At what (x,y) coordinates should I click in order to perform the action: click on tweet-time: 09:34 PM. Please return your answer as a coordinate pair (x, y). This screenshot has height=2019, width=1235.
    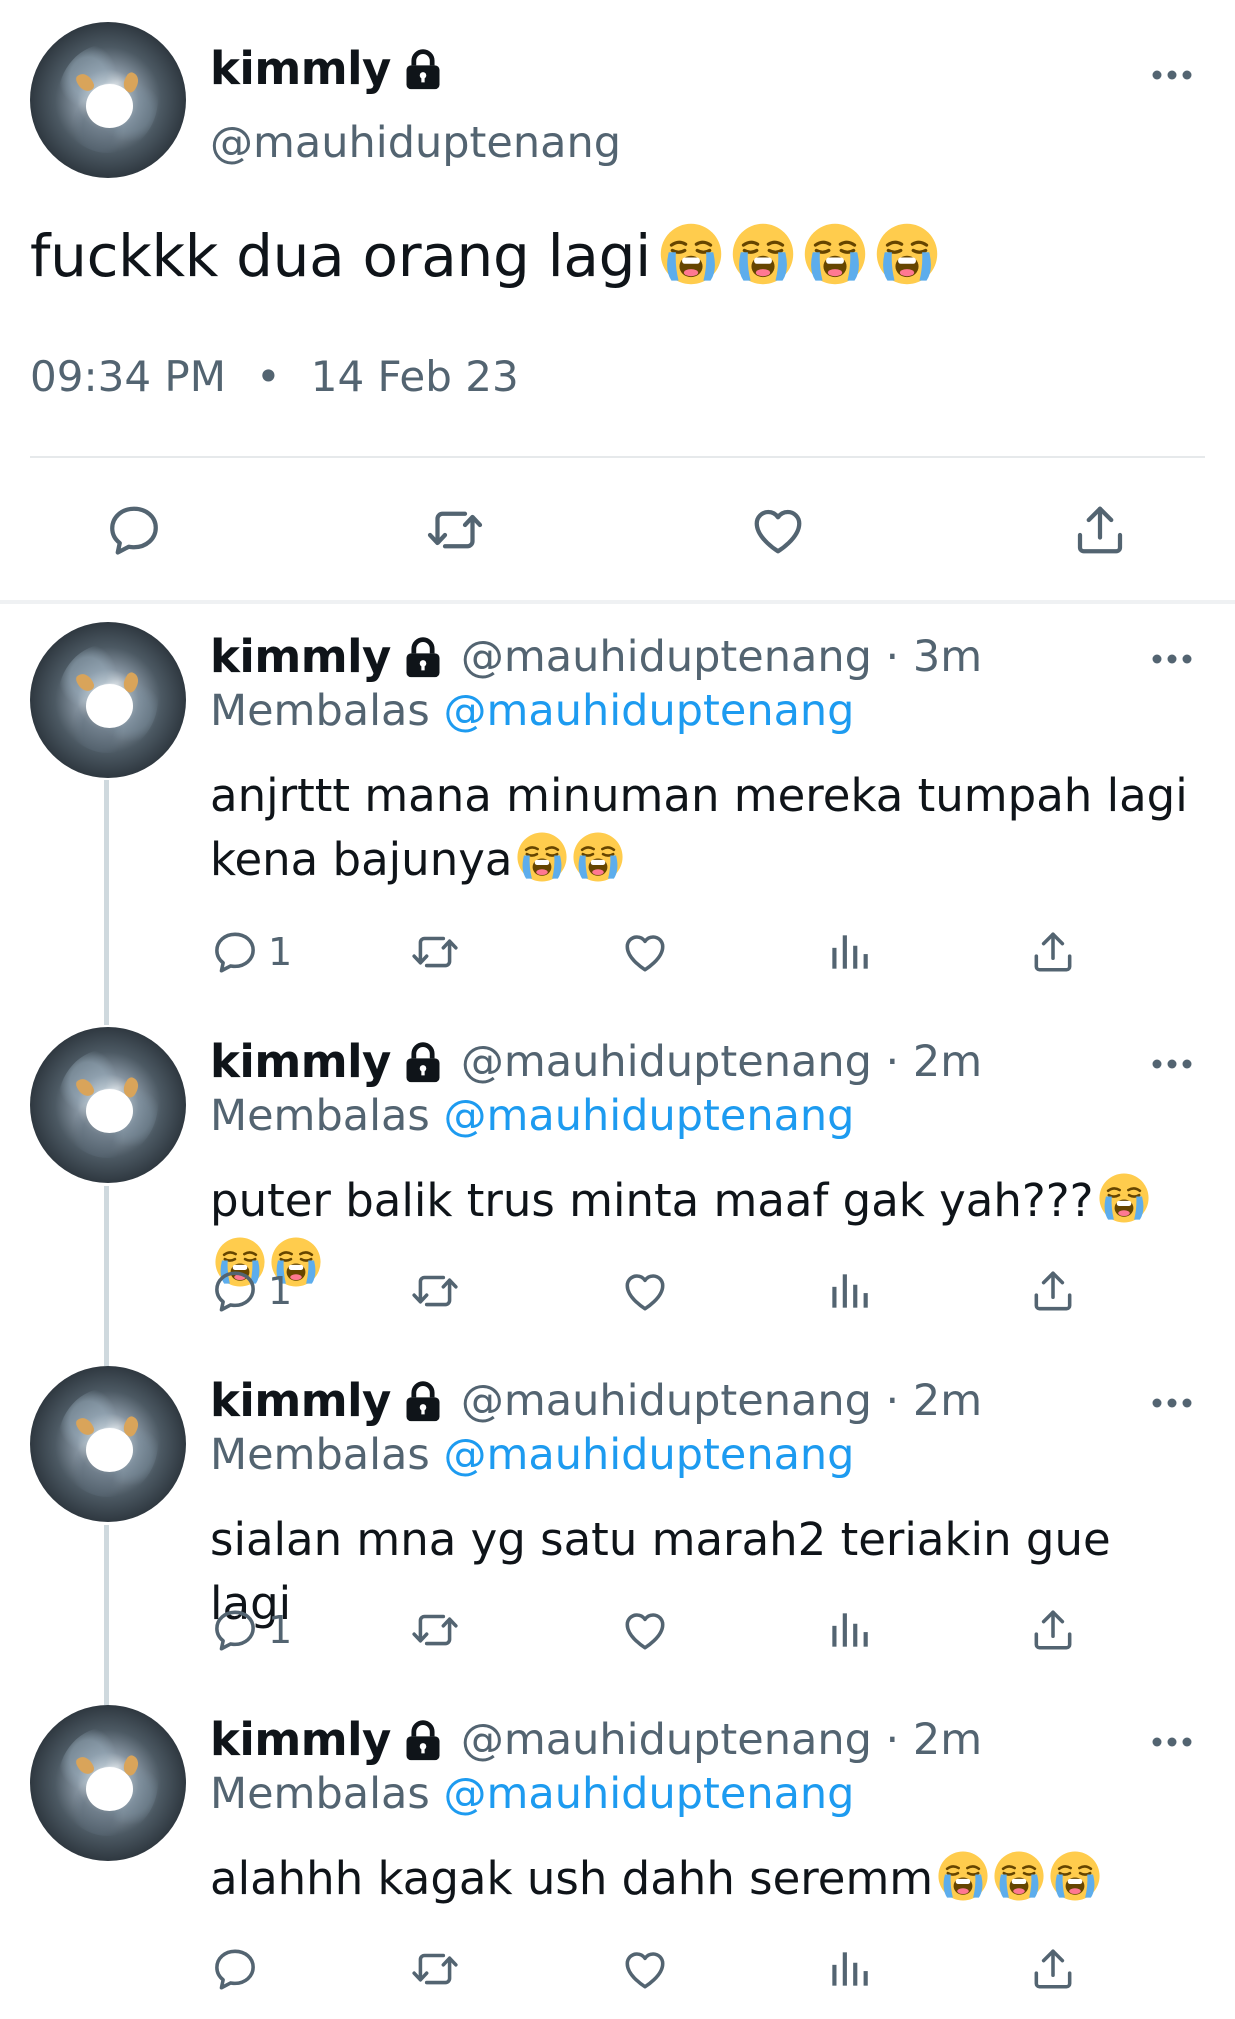
    Looking at the image, I should click on (128, 376).